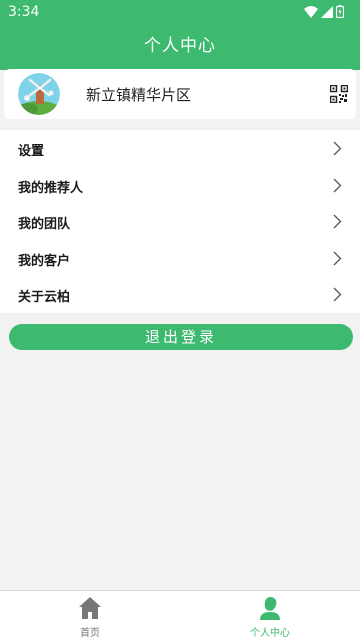 The height and width of the screenshot is (641, 360). What do you see at coordinates (44, 261) in the screenshot?
I see `menu-item-label: 我的客户` at bounding box center [44, 261].